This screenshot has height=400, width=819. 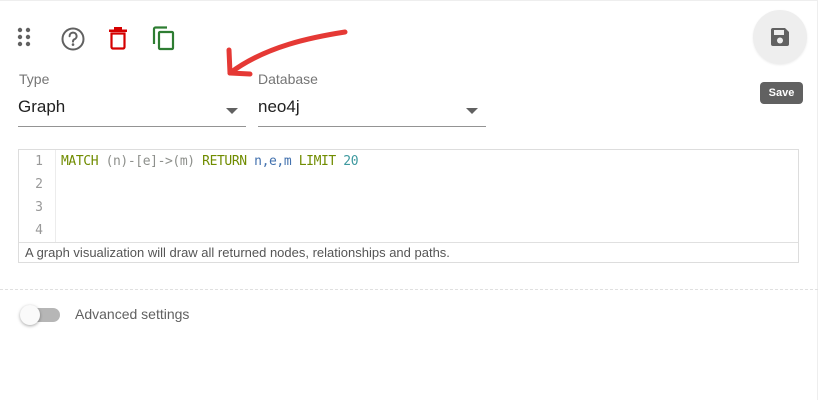 What do you see at coordinates (372, 110) in the screenshot?
I see `database-select: neo4j` at bounding box center [372, 110].